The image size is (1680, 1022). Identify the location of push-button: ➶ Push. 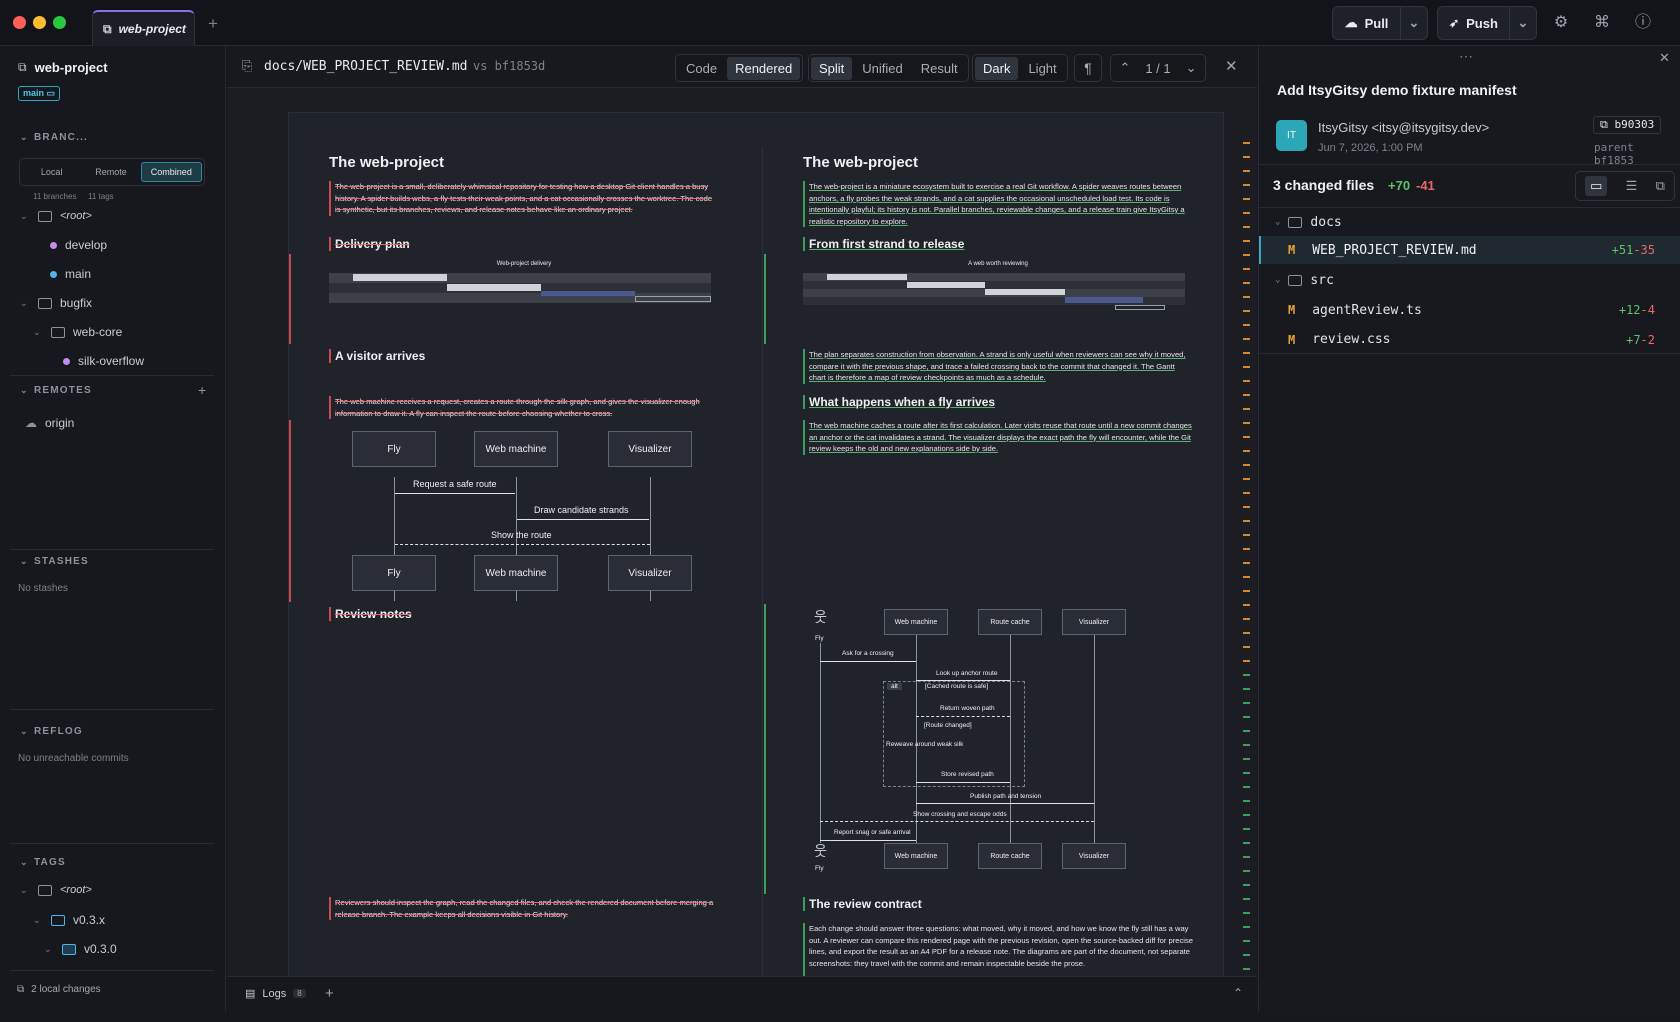
(1473, 23).